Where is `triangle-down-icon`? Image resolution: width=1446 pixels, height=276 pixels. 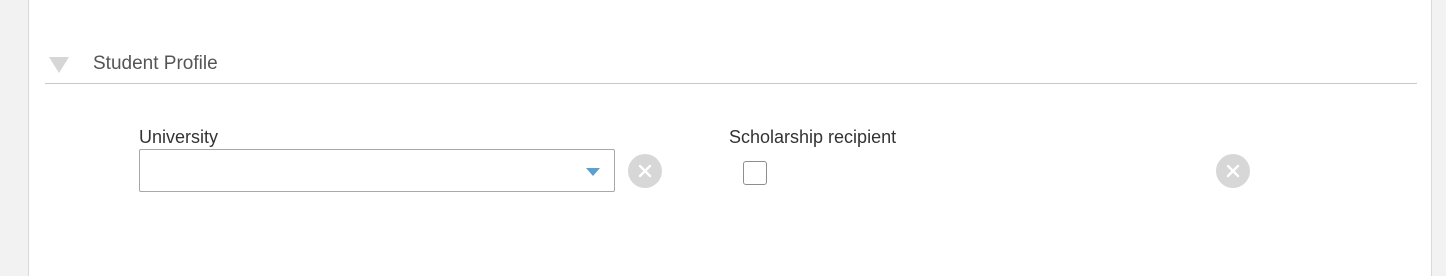 triangle-down-icon is located at coordinates (59, 65).